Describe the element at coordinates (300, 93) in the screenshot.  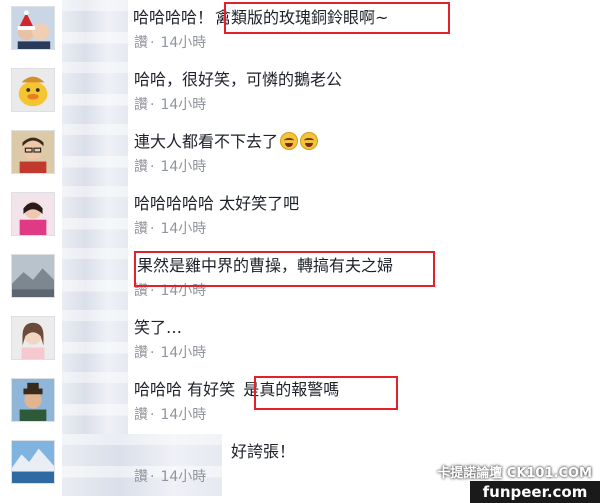
I see `comment-item: 哈哈，很好笑，可憐的鵝老公 讚 · 14小時` at that location.